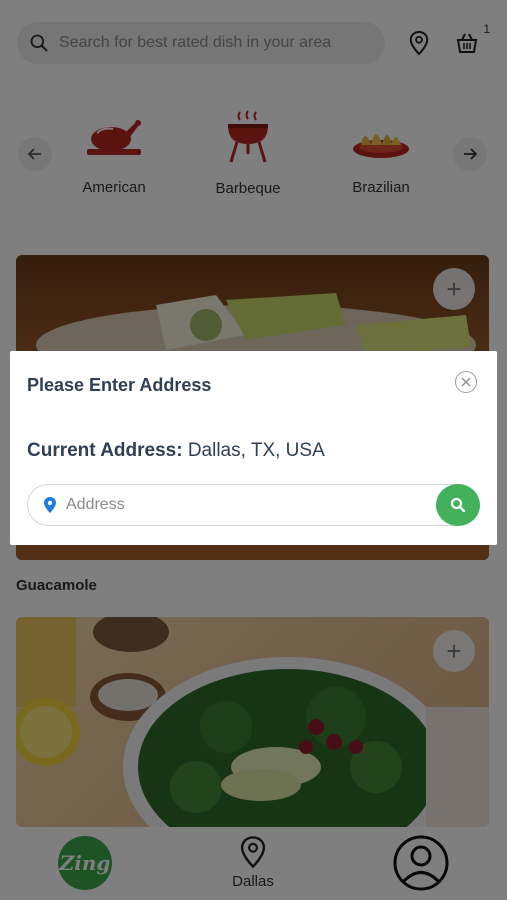 Image resolution: width=507 pixels, height=900 pixels. I want to click on search-icon, so click(458, 505).